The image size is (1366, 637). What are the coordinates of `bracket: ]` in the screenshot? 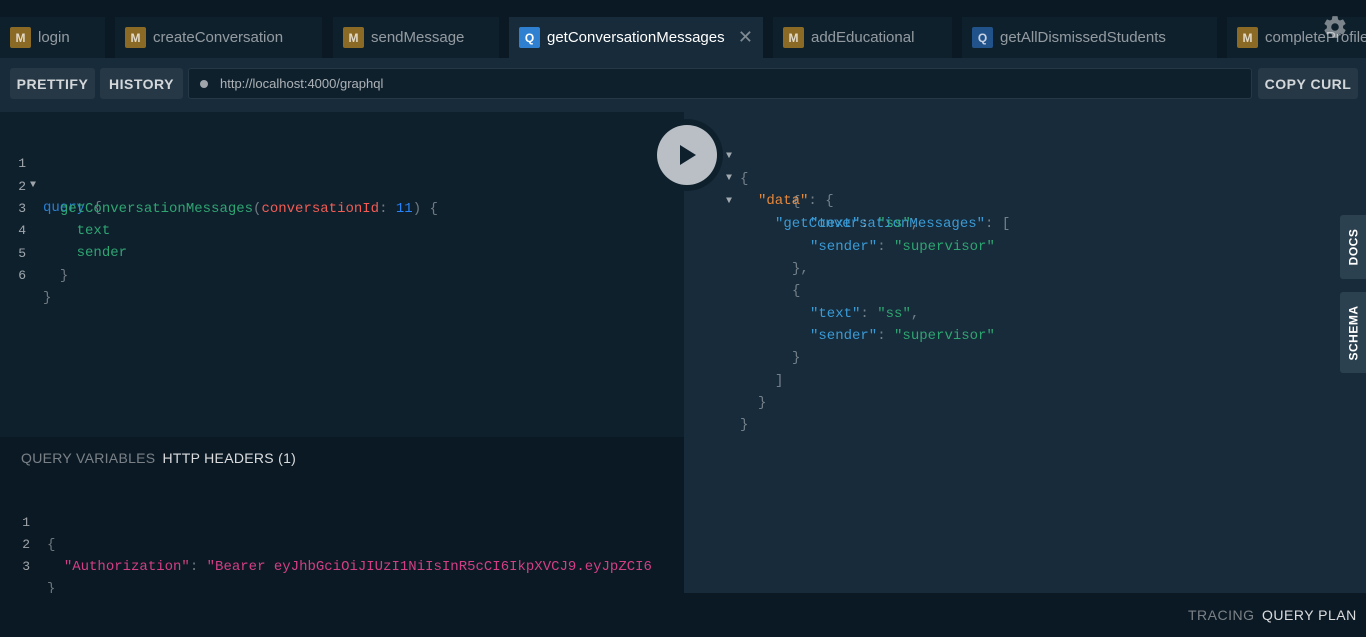 It's located at (779, 381).